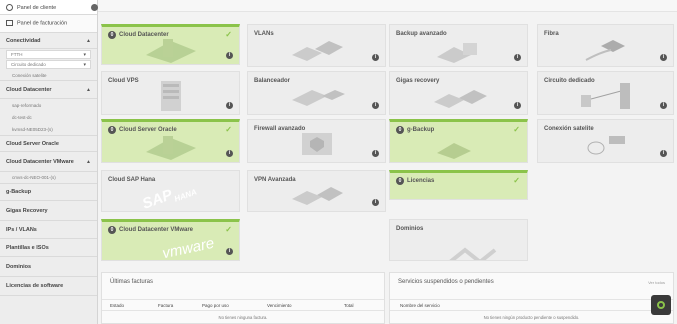 The width and height of the screenshot is (677, 324). Describe the element at coordinates (27, 247) in the screenshot. I see `sidebar-item-label: Plantillas e ISOs` at that location.